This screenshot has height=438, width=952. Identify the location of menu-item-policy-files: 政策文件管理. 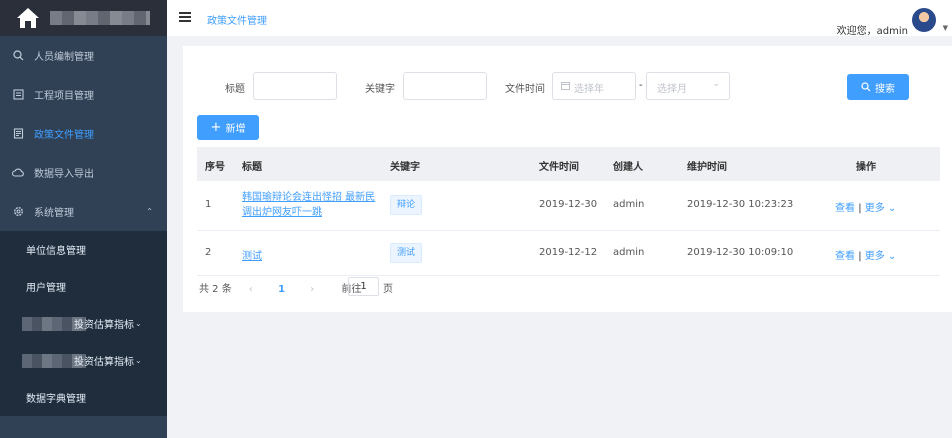
(83, 133).